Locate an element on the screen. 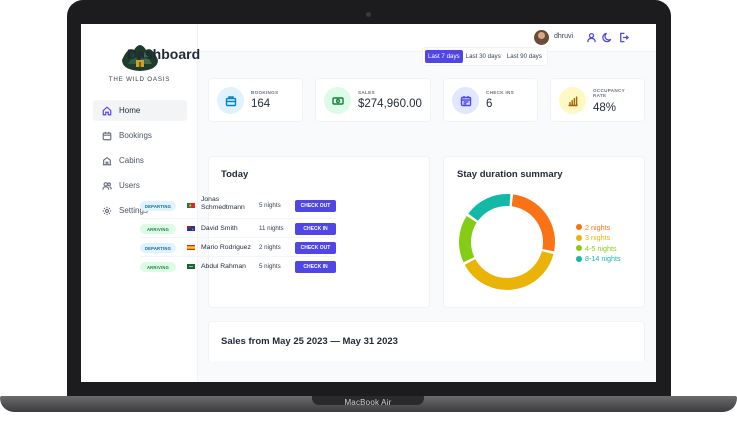  user-icon is located at coordinates (591, 37).